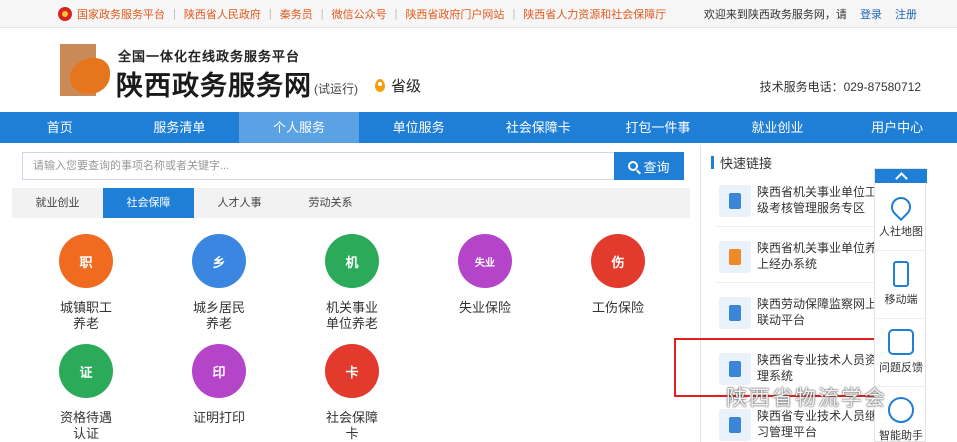 The width and height of the screenshot is (957, 442). Describe the element at coordinates (735, 313) in the screenshot. I see `shield-icon` at that location.